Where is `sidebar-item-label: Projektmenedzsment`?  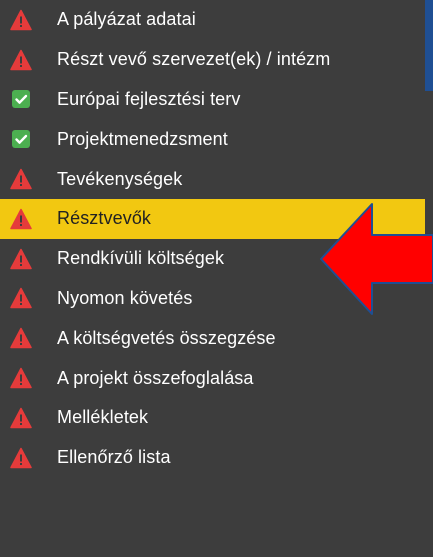 sidebar-item-label: Projektmenedzsment is located at coordinates (142, 138).